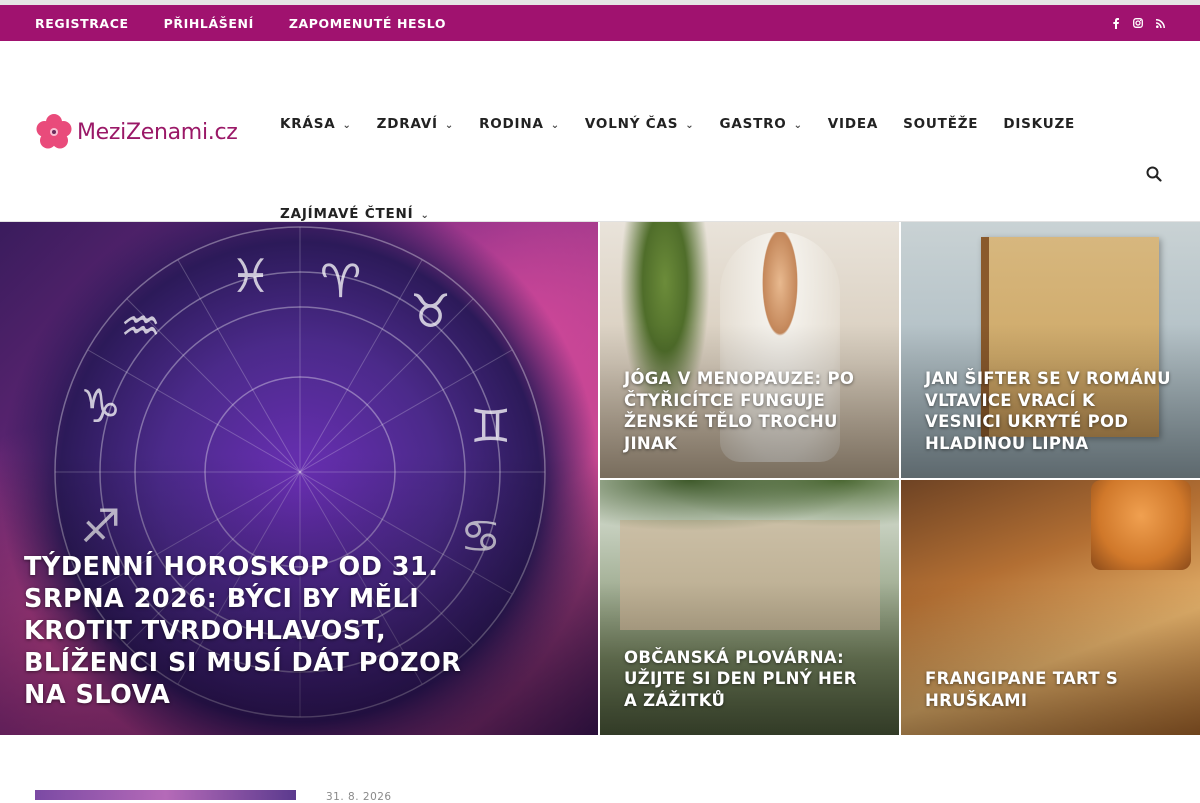 This screenshot has height=803, width=1200. What do you see at coordinates (511, 124) in the screenshot?
I see `nav-label: RODINA` at bounding box center [511, 124].